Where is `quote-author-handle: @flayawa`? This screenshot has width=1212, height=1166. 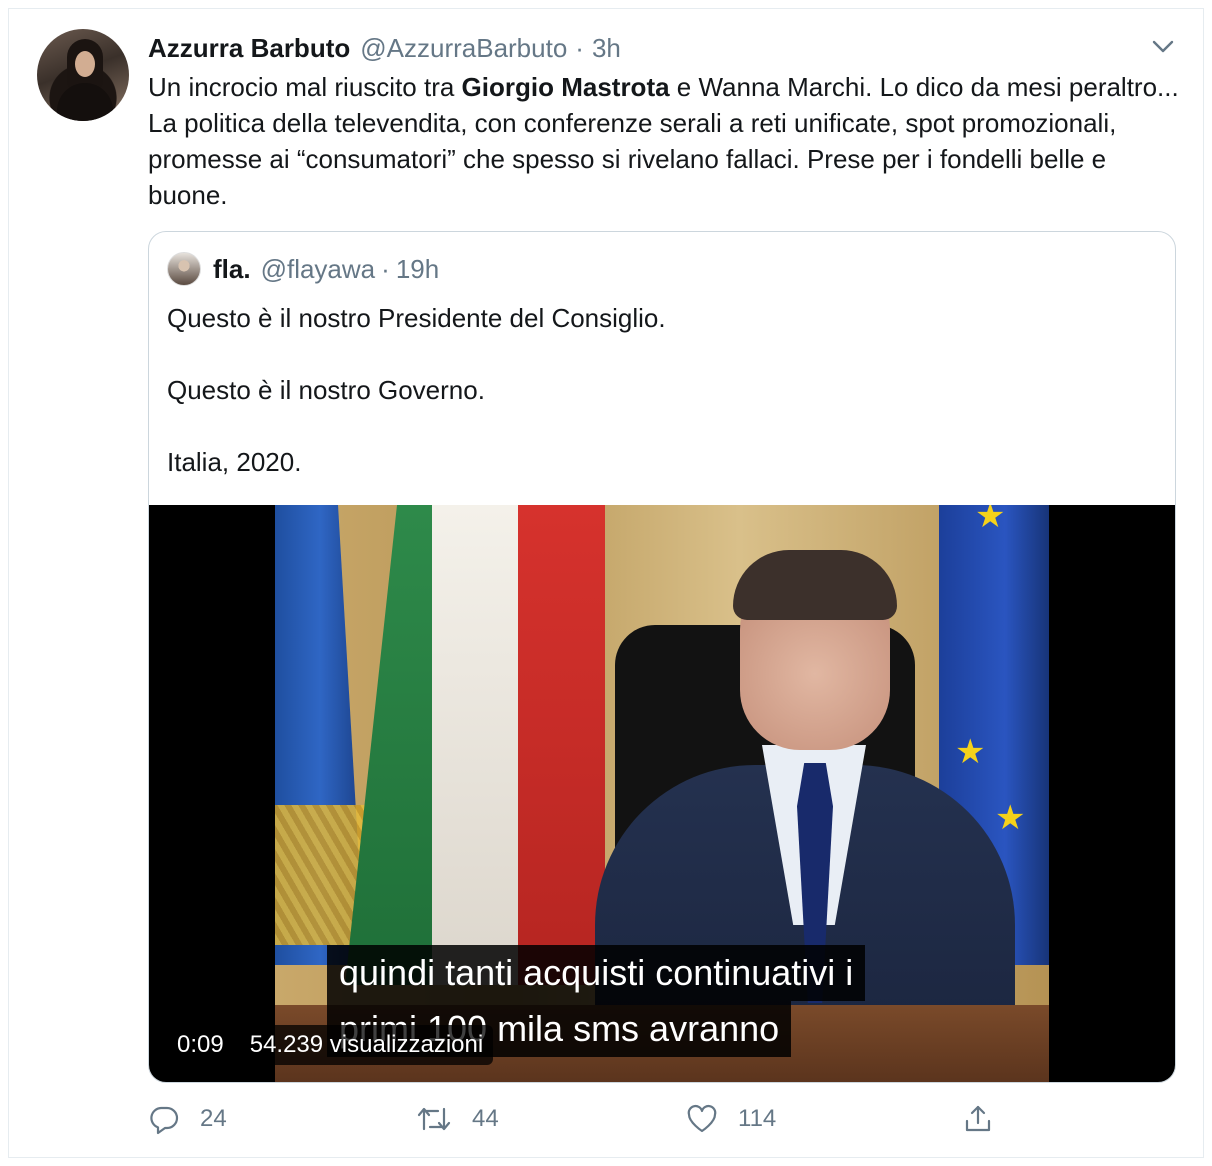 quote-author-handle: @flayawa is located at coordinates (318, 269).